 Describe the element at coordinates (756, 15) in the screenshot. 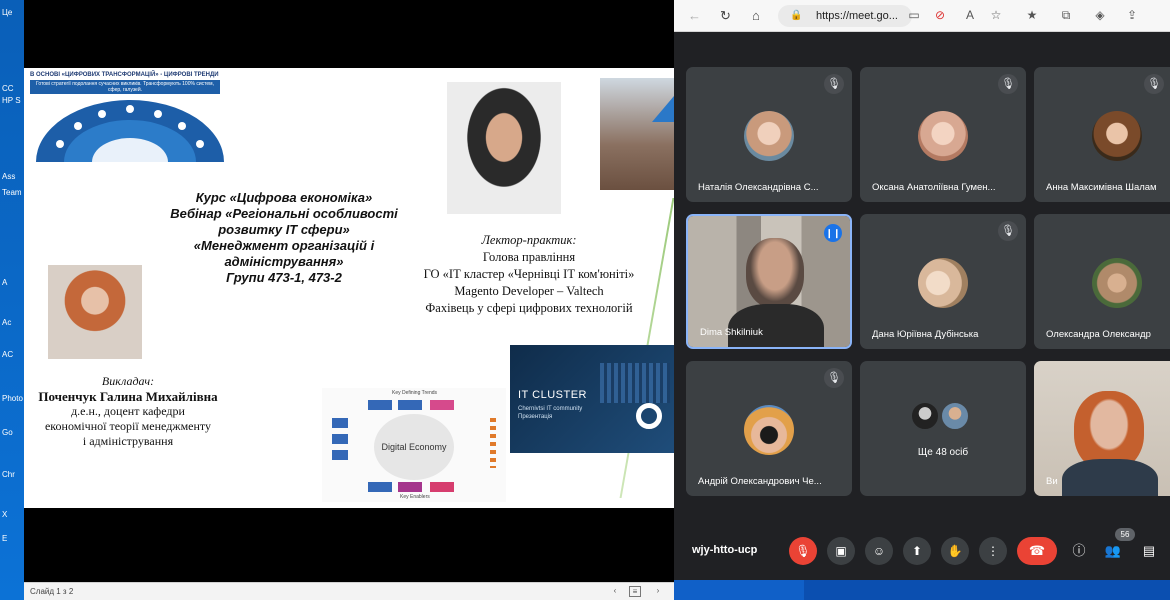

I see `home-icon: ⌂` at that location.